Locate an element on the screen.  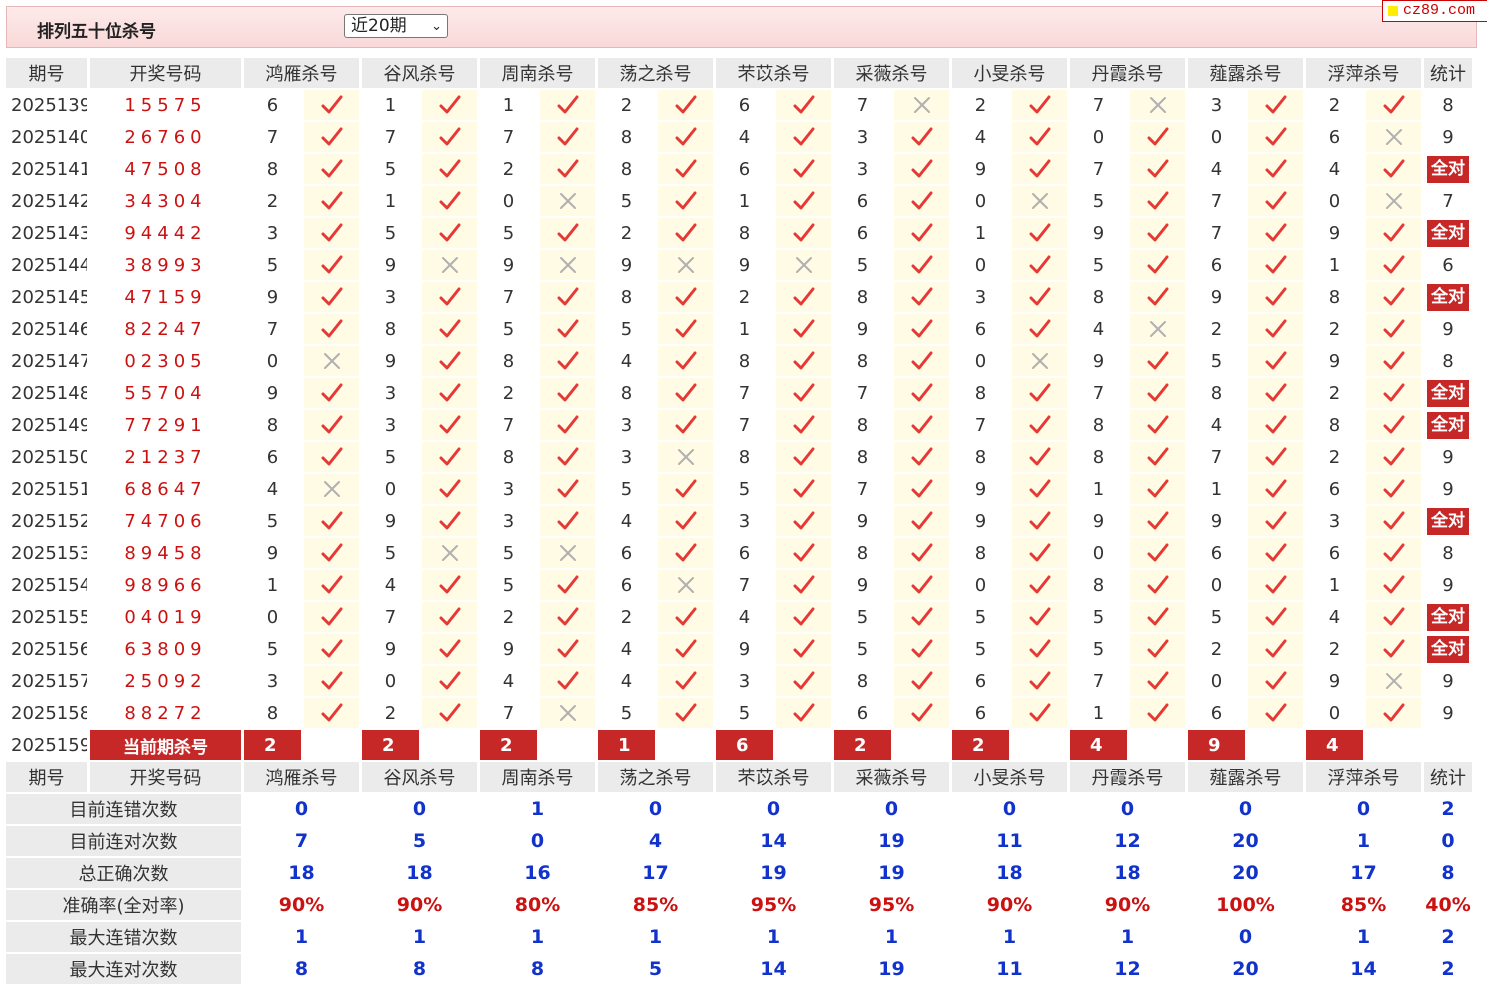
summary-value: 14 is located at coordinates (775, 970).